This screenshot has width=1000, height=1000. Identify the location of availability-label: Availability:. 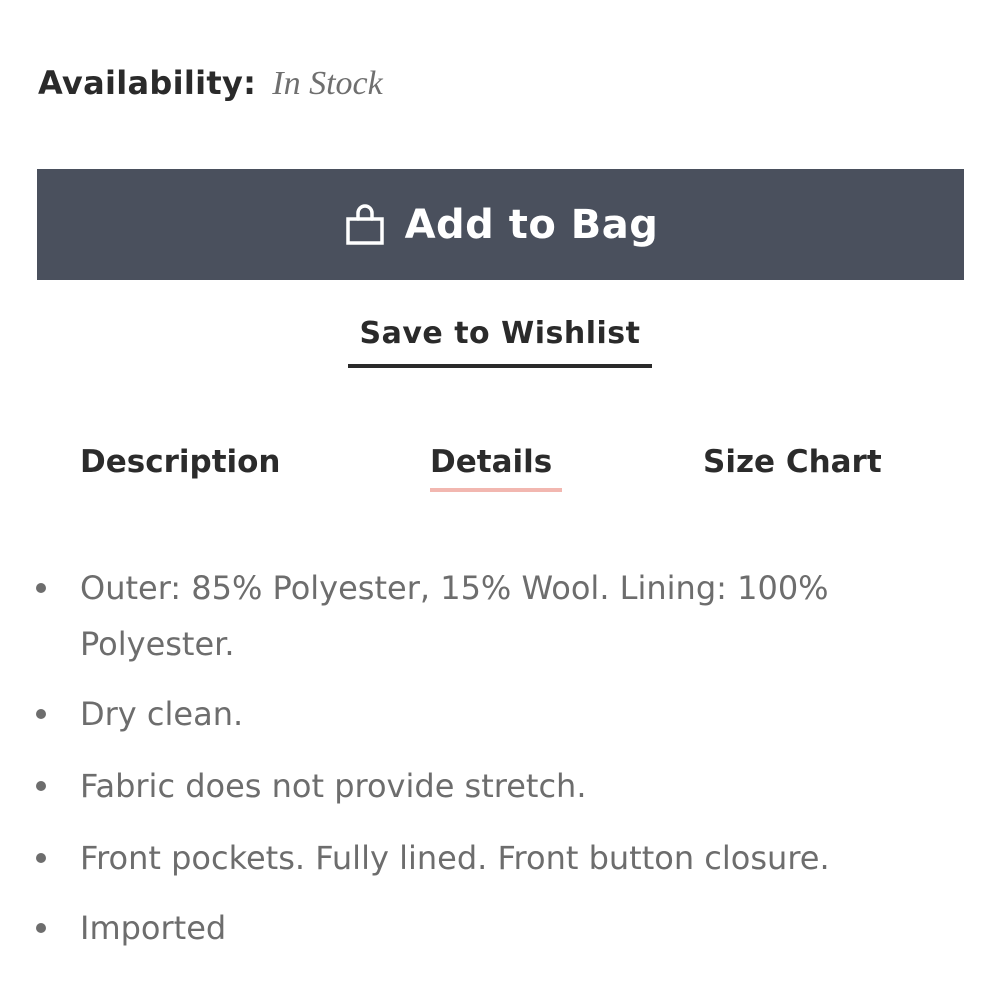
(147, 83).